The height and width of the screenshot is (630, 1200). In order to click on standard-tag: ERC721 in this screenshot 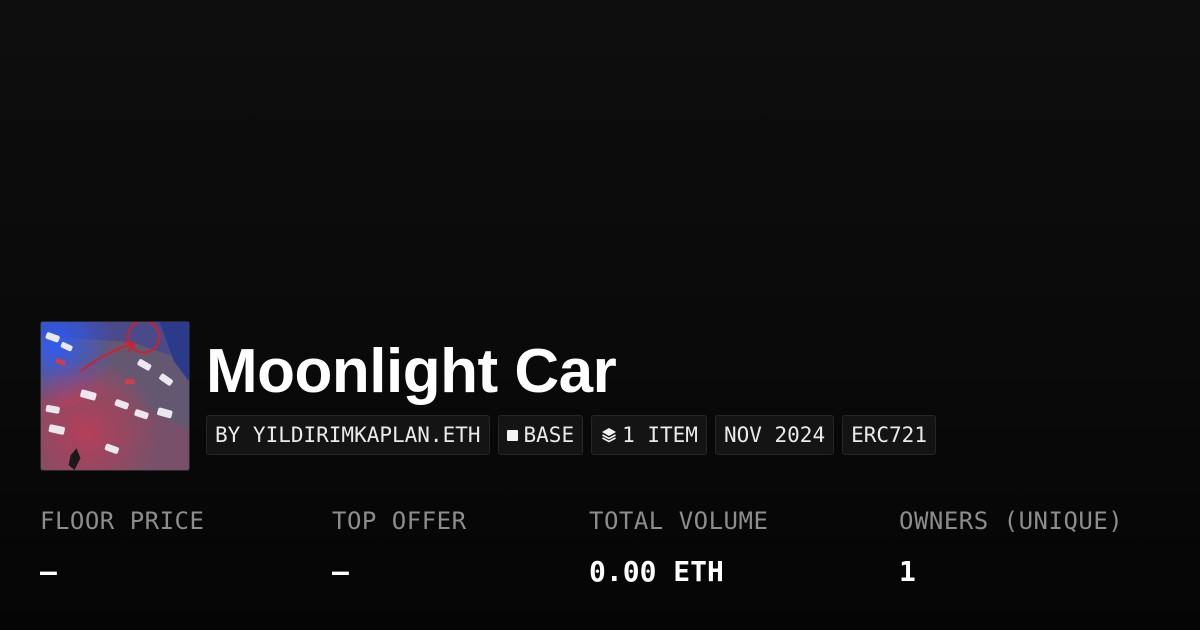, I will do `click(889, 435)`.